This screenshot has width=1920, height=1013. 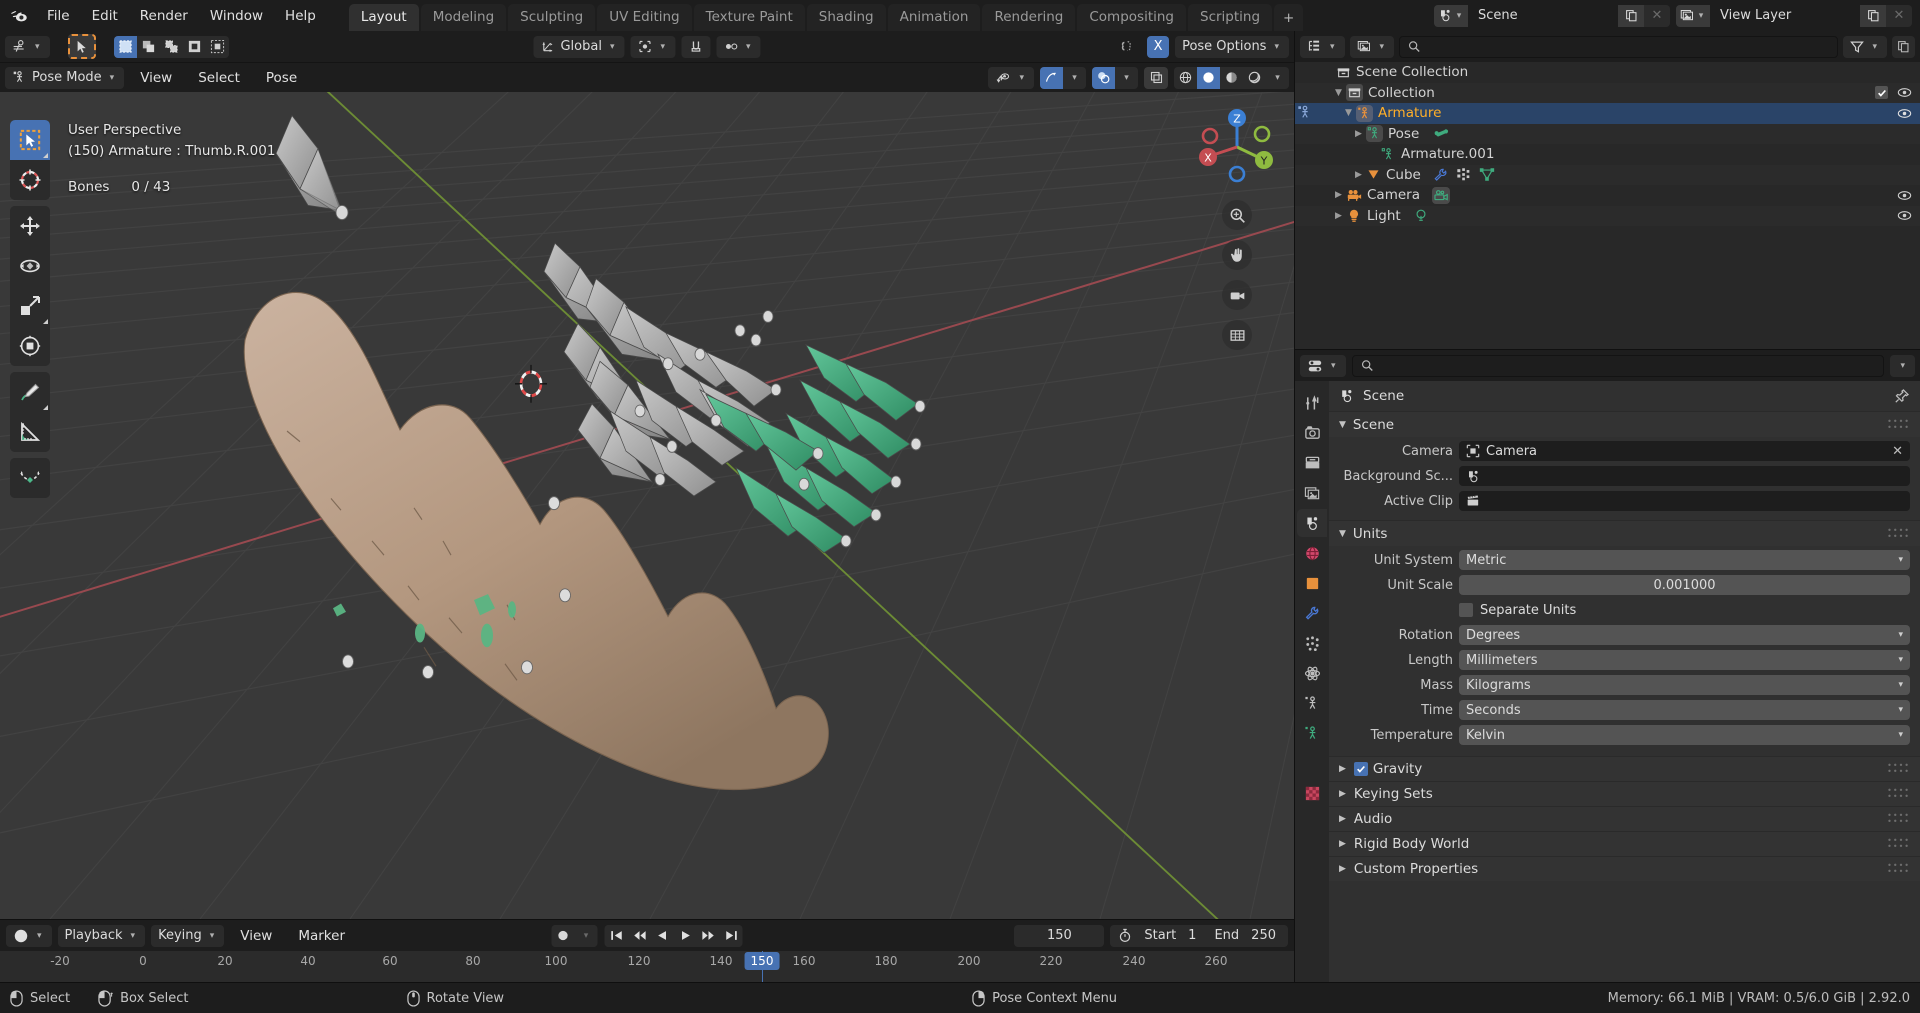 What do you see at coordinates (30, 140) in the screenshot?
I see `tweak-select-tool` at bounding box center [30, 140].